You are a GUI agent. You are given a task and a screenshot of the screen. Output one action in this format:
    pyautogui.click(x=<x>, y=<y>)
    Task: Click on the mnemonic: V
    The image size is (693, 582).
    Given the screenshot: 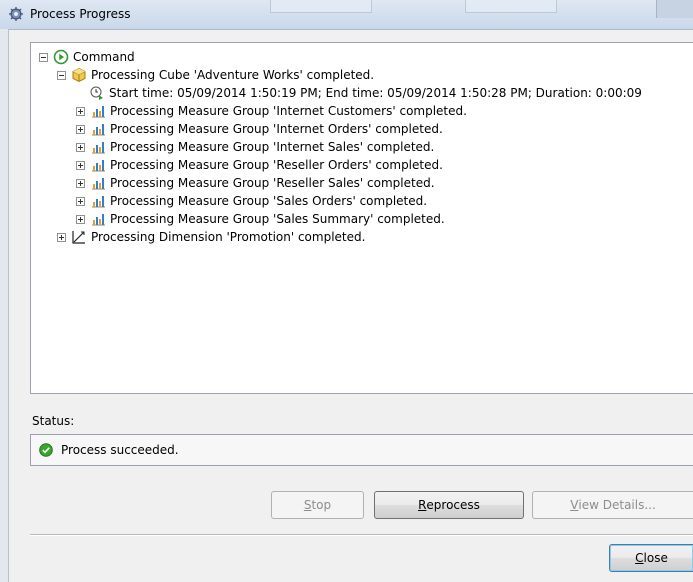 What is the action you would take?
    pyautogui.click(x=574, y=505)
    